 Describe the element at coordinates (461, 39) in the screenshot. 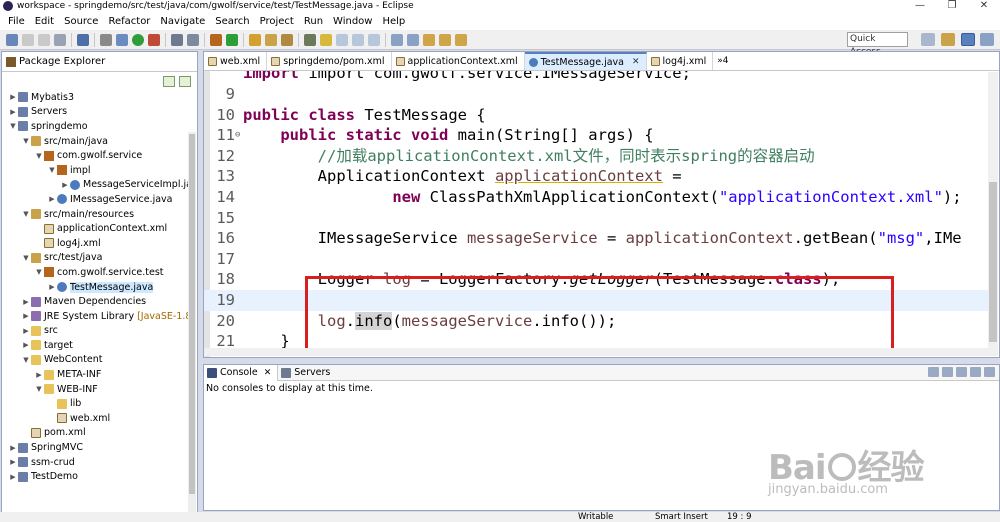

I see `forward-icon` at that location.